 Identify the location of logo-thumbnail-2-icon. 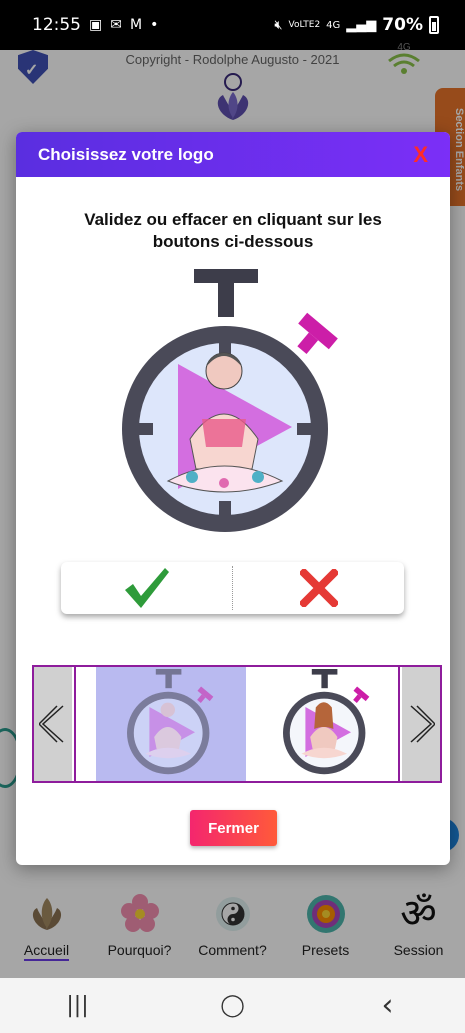
(326, 722).